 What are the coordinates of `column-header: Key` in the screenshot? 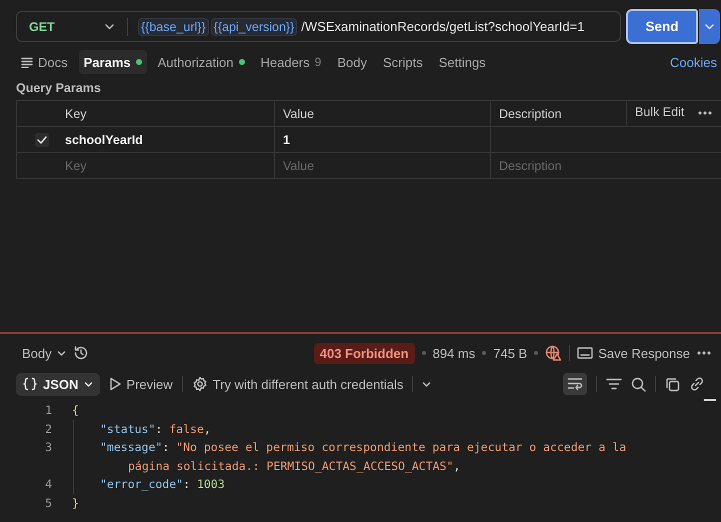 It's located at (76, 114).